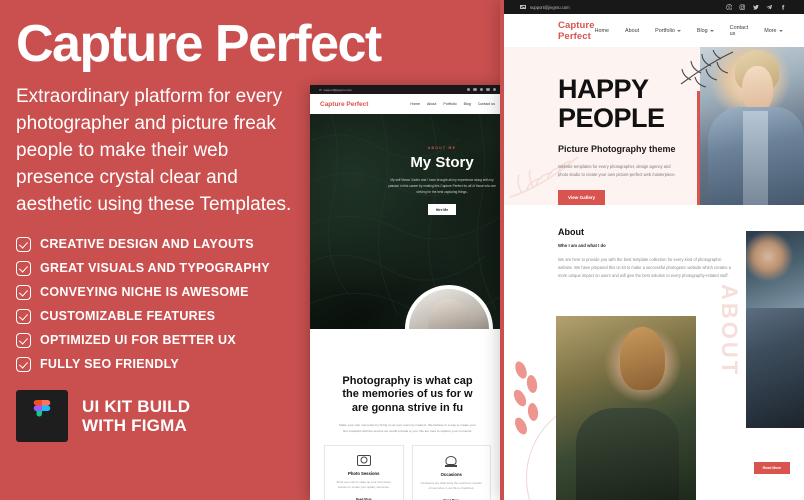 The height and width of the screenshot is (500, 804). I want to click on topbar: support@jiegsru.com, so click(653, 7).